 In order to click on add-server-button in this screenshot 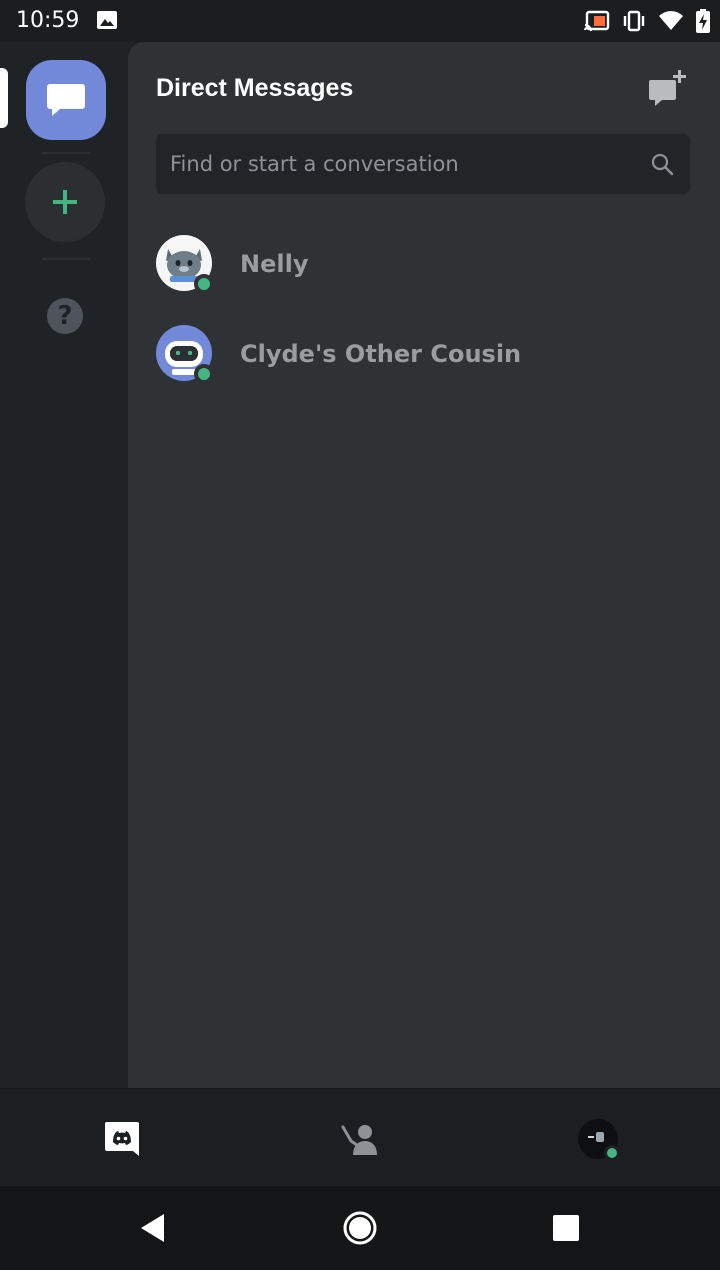, I will do `click(65, 202)`.